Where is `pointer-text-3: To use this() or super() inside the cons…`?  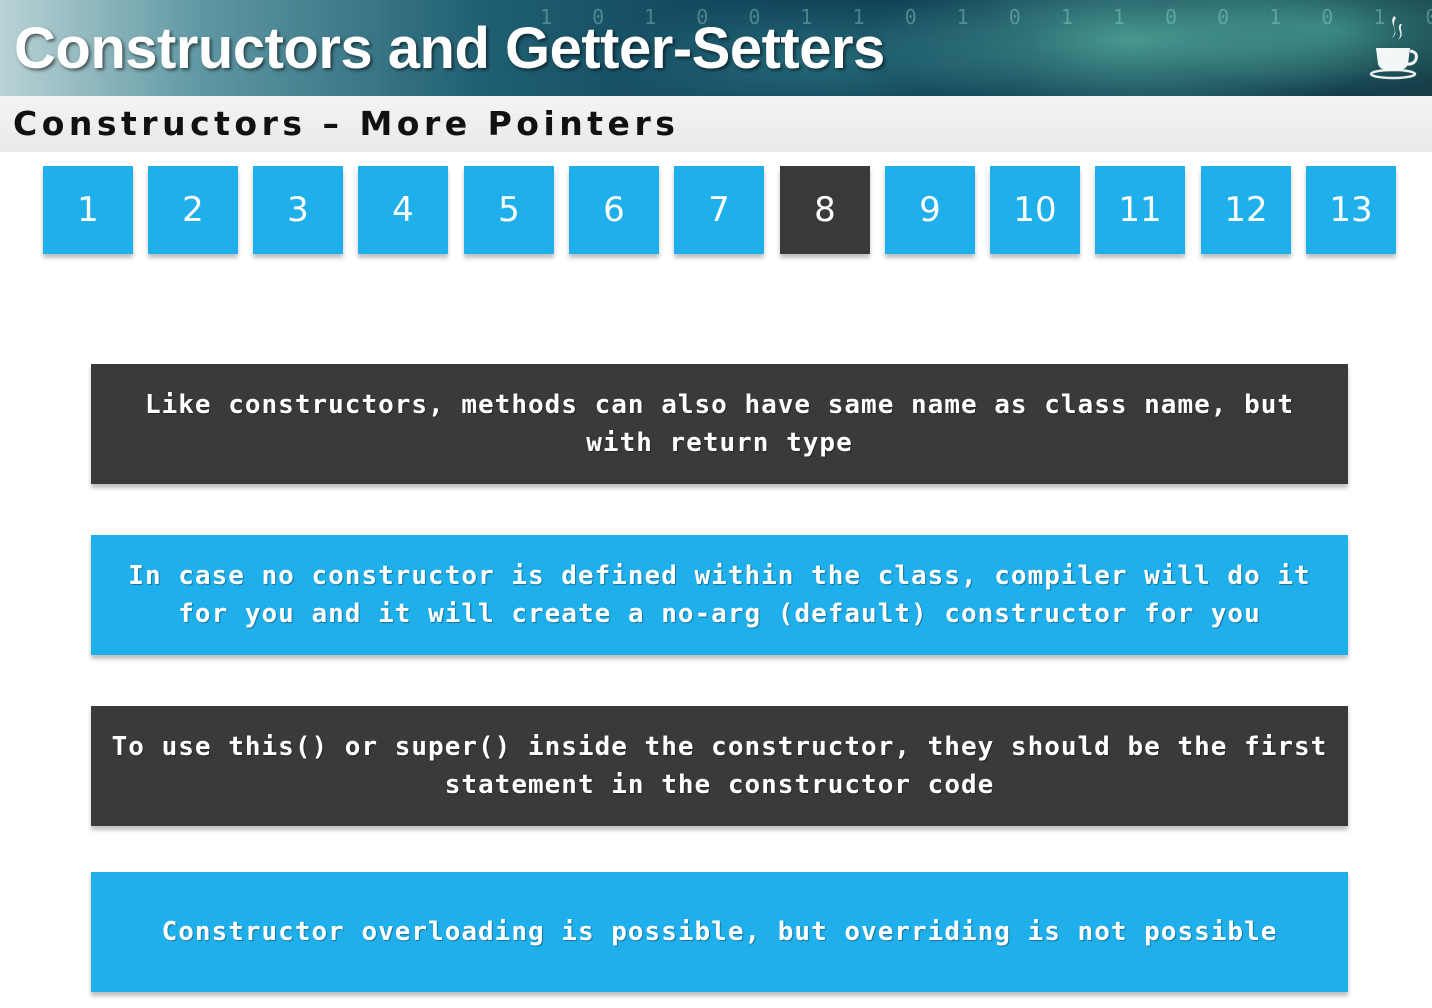
pointer-text-3: To use this() or super() inside the cons… is located at coordinates (719, 766).